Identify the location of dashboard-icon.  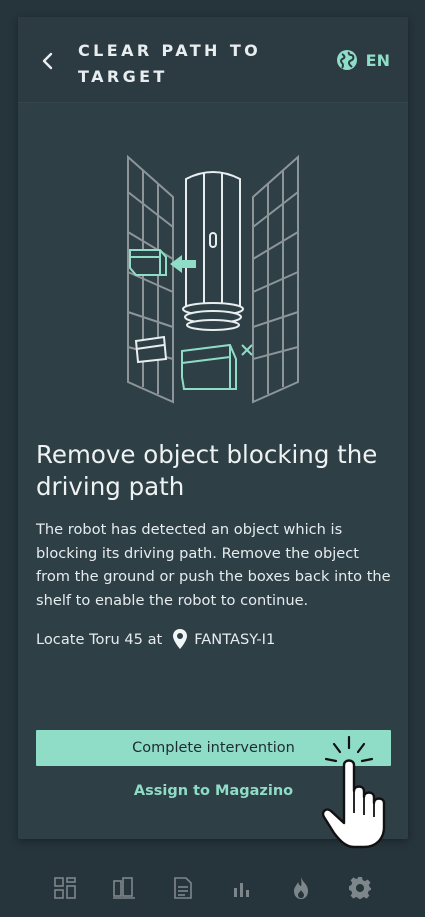
(65, 887).